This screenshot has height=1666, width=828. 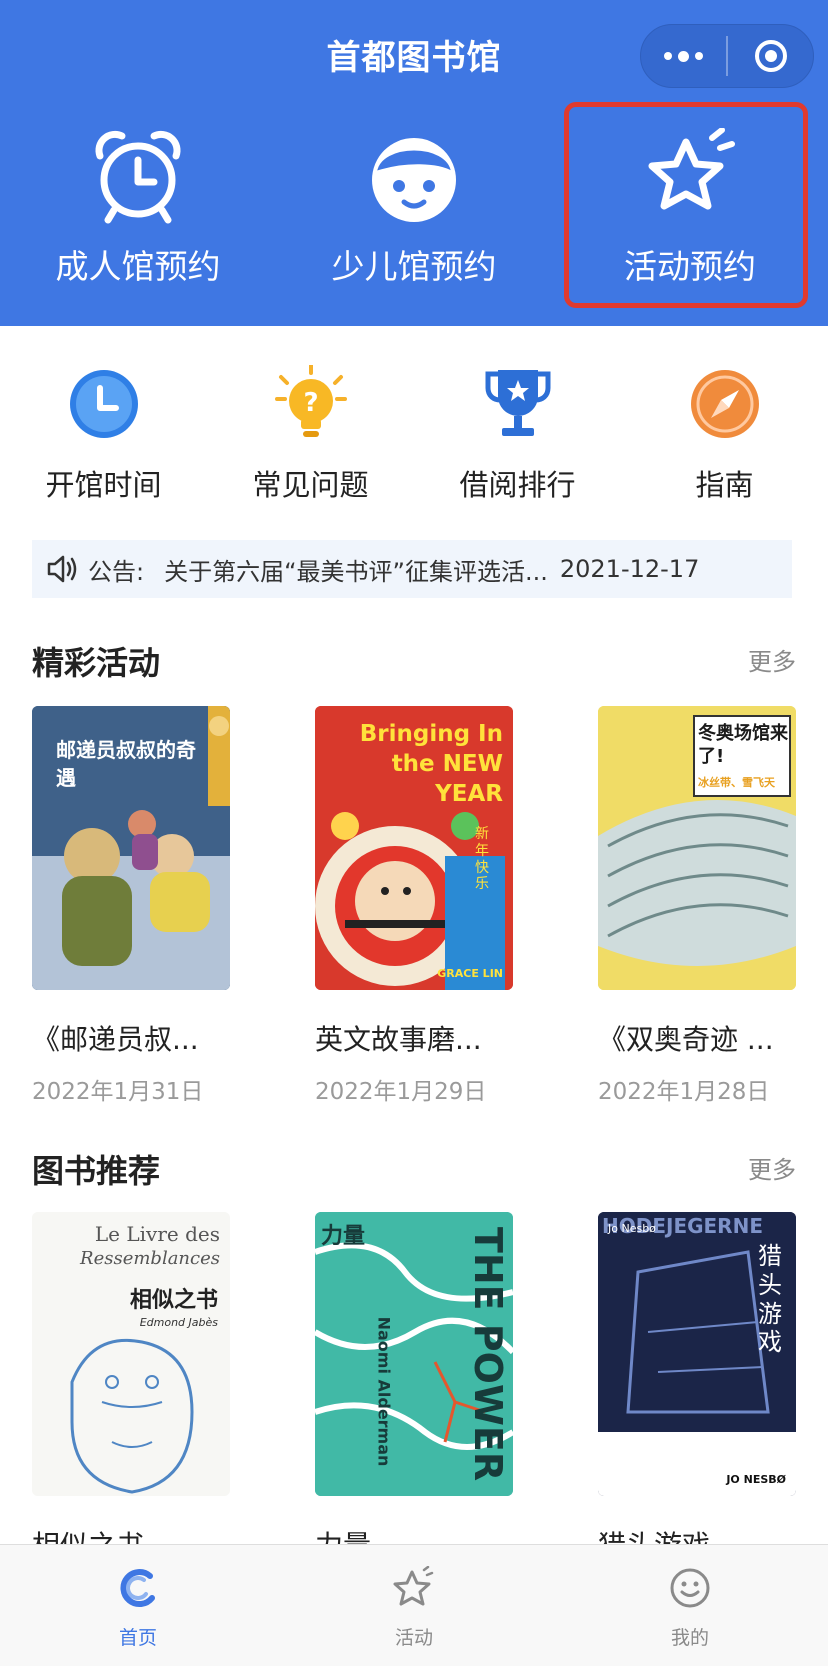 I want to click on grid-item-faq: ? 常见问题, so click(x=310, y=434).